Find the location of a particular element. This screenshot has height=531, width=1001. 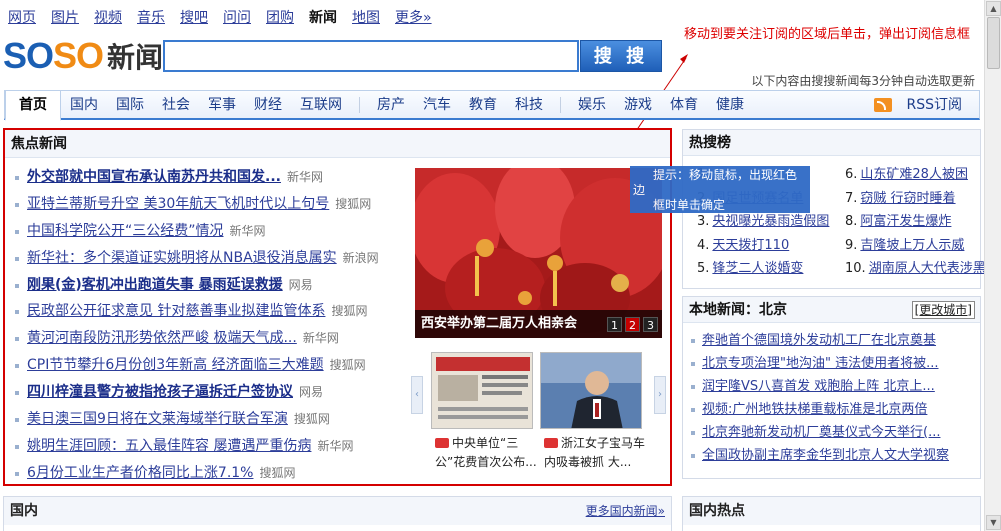

top-nav-item: 更多» is located at coordinates (413, 18).